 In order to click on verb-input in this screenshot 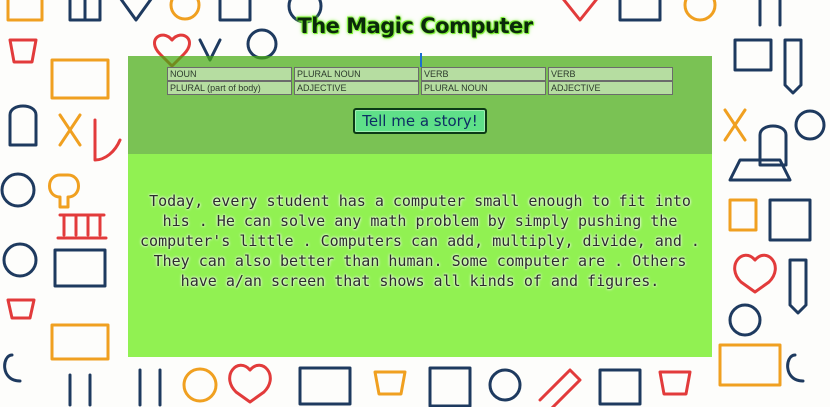, I will do `click(483, 74)`.